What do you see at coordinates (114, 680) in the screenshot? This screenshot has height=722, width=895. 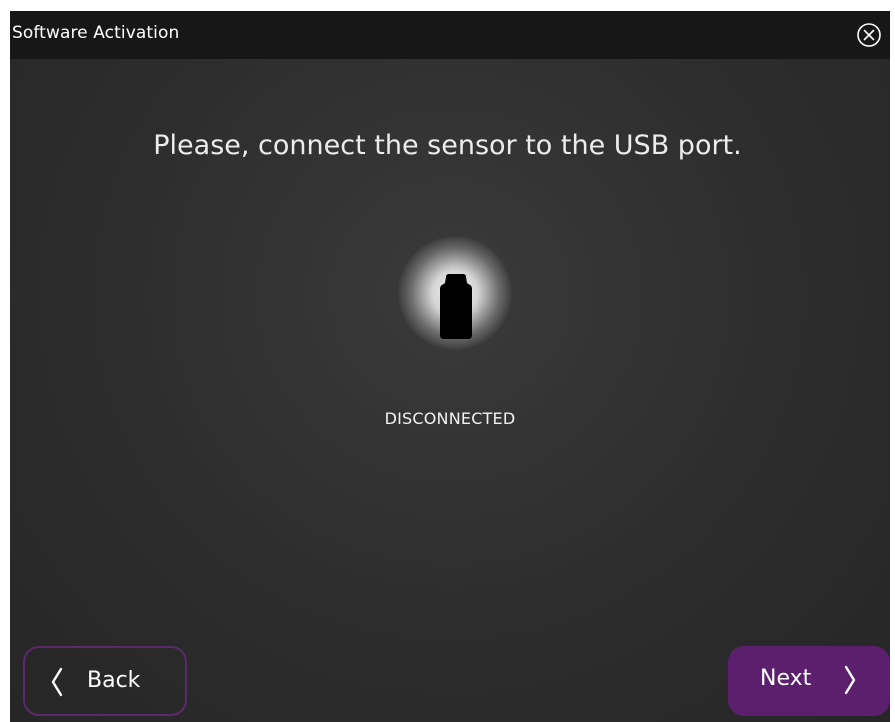 I see `back-button-label: Back` at bounding box center [114, 680].